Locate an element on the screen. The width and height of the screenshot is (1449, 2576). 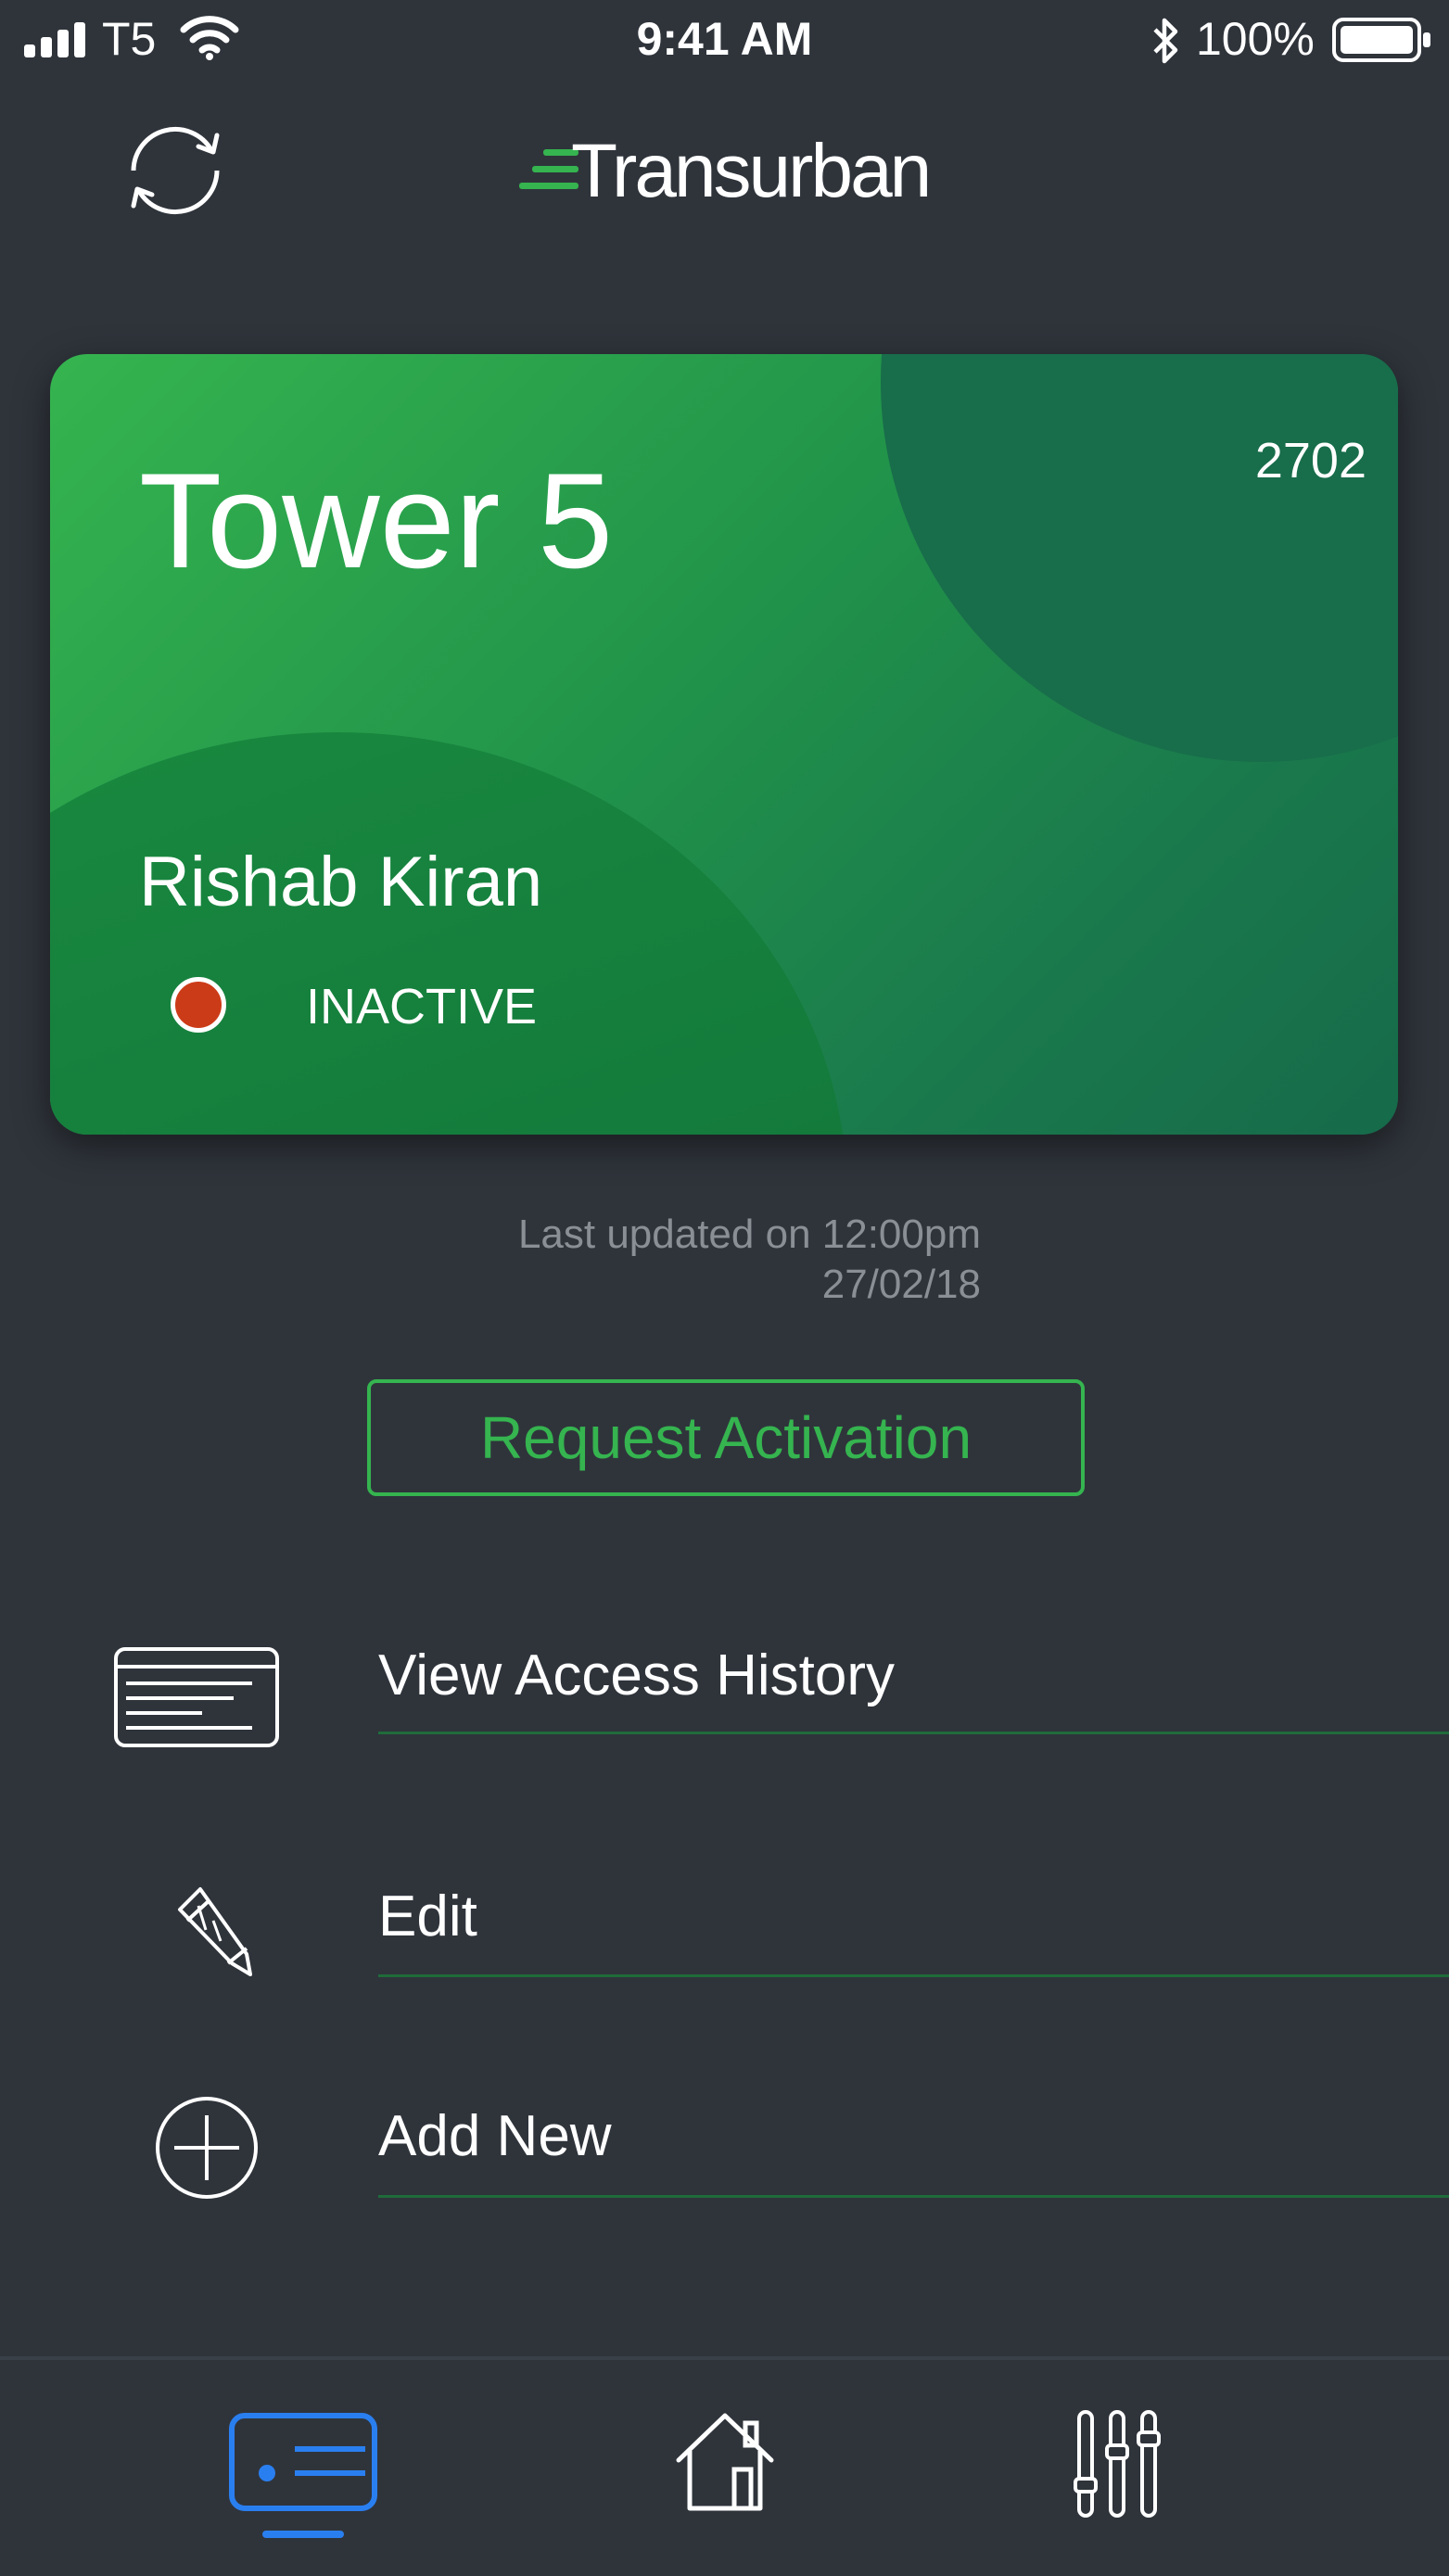
menu-label-edit: Edit is located at coordinates (427, 1916).